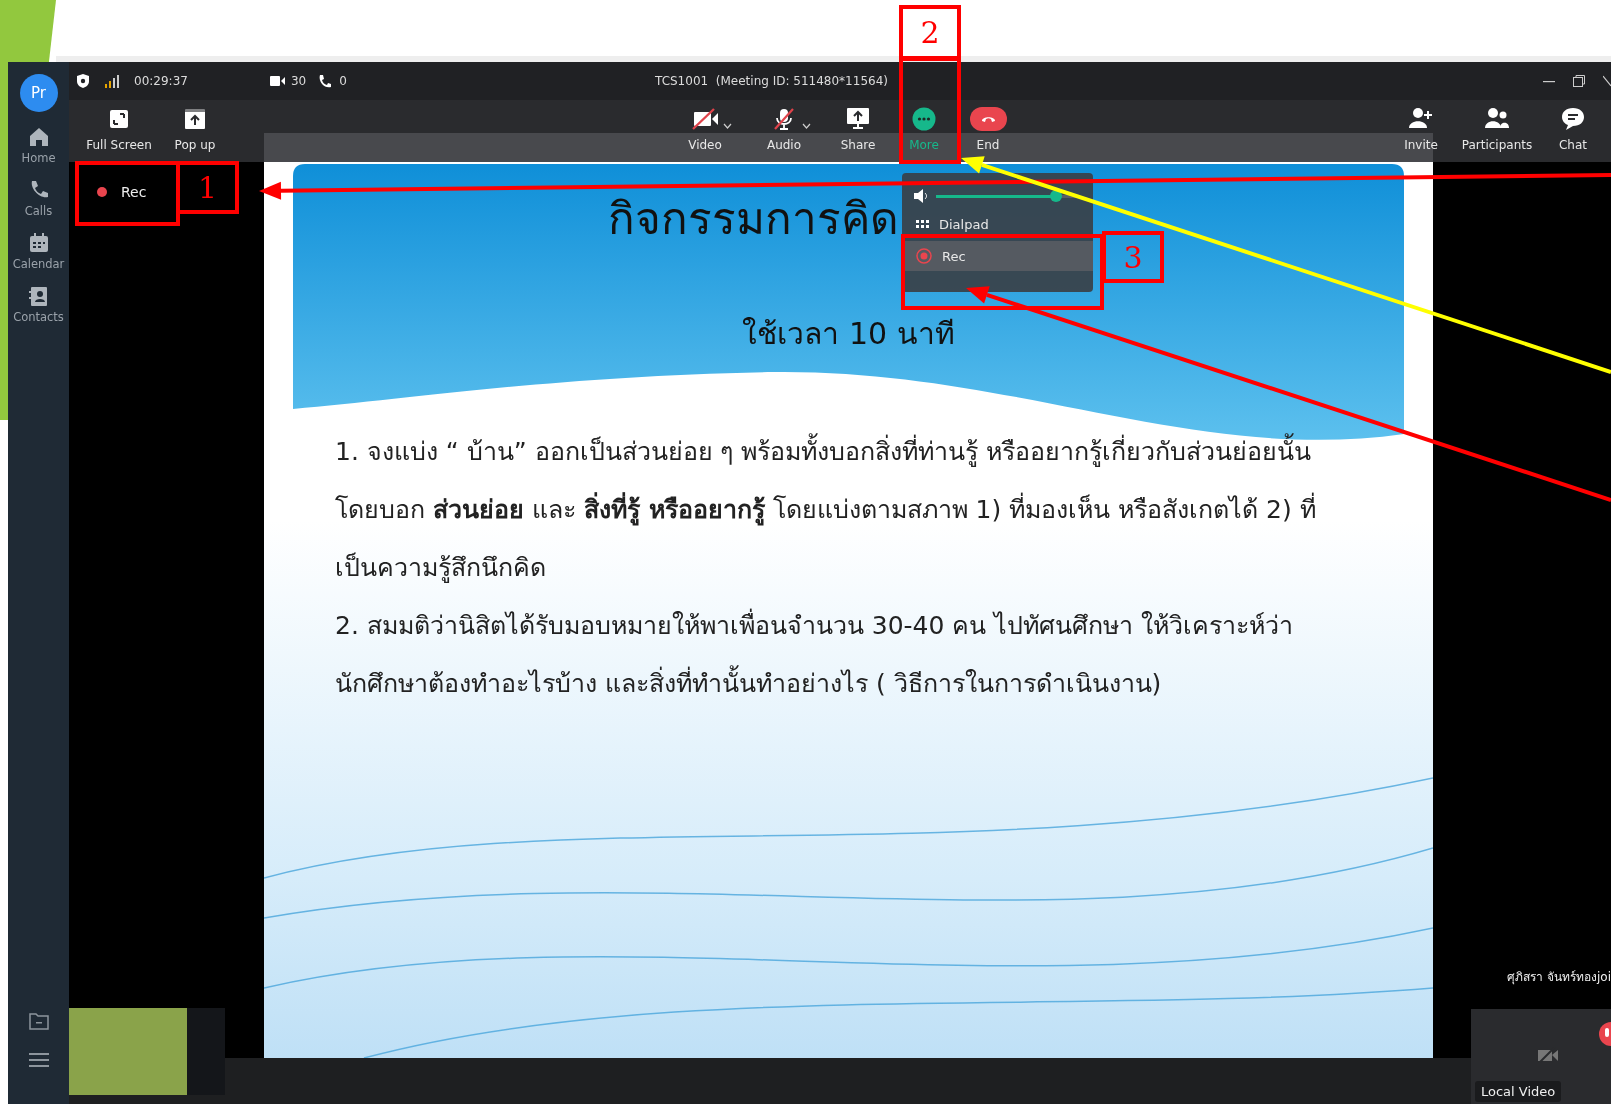  I want to click on slide-paragraph: 1. จงแบ่ง “ บ้าน” ออกเป็นส่วนย่อย ๆ พร้อมทั้งบอกสิ่งที่ท่านรู้ หรืออยากรู้เกี่ยวกับส่วนย่อยนั้น โดยบอก ส่วนย่อย และ สิ่งที่รู้ หรืออยากรู้ โดยแบ่งตามสภาพ 1) ที่มองเห็น หรือสังเกตได้ 2) ที่เป็นความรู้สึกนึกคิด, so click(836, 510).